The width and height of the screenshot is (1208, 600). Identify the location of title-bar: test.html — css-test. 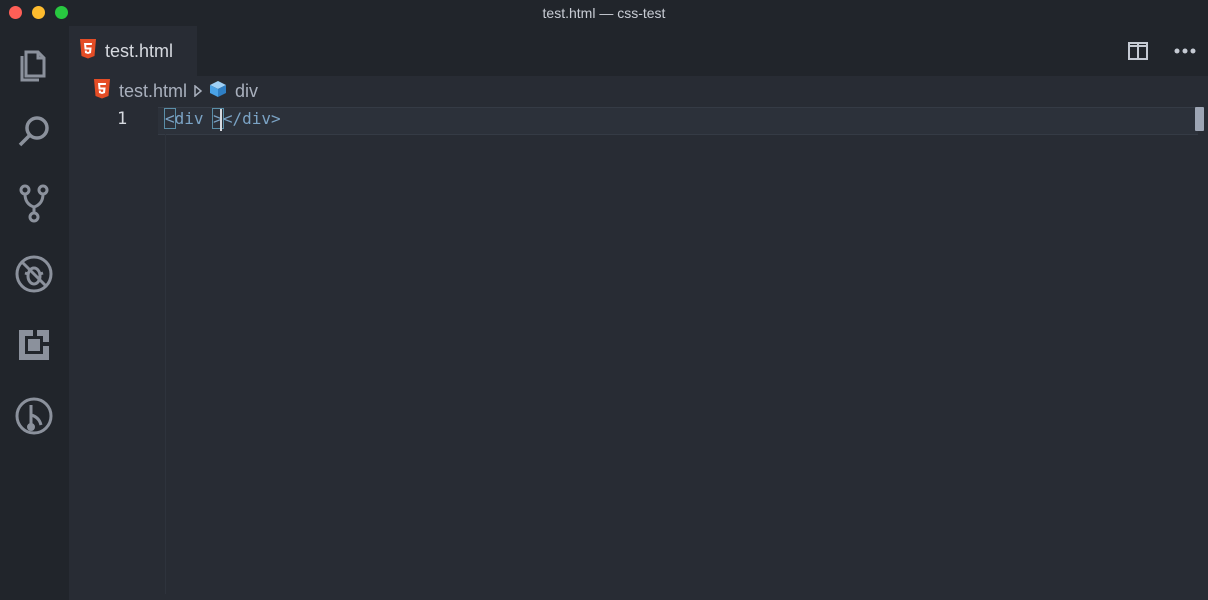
(604, 13).